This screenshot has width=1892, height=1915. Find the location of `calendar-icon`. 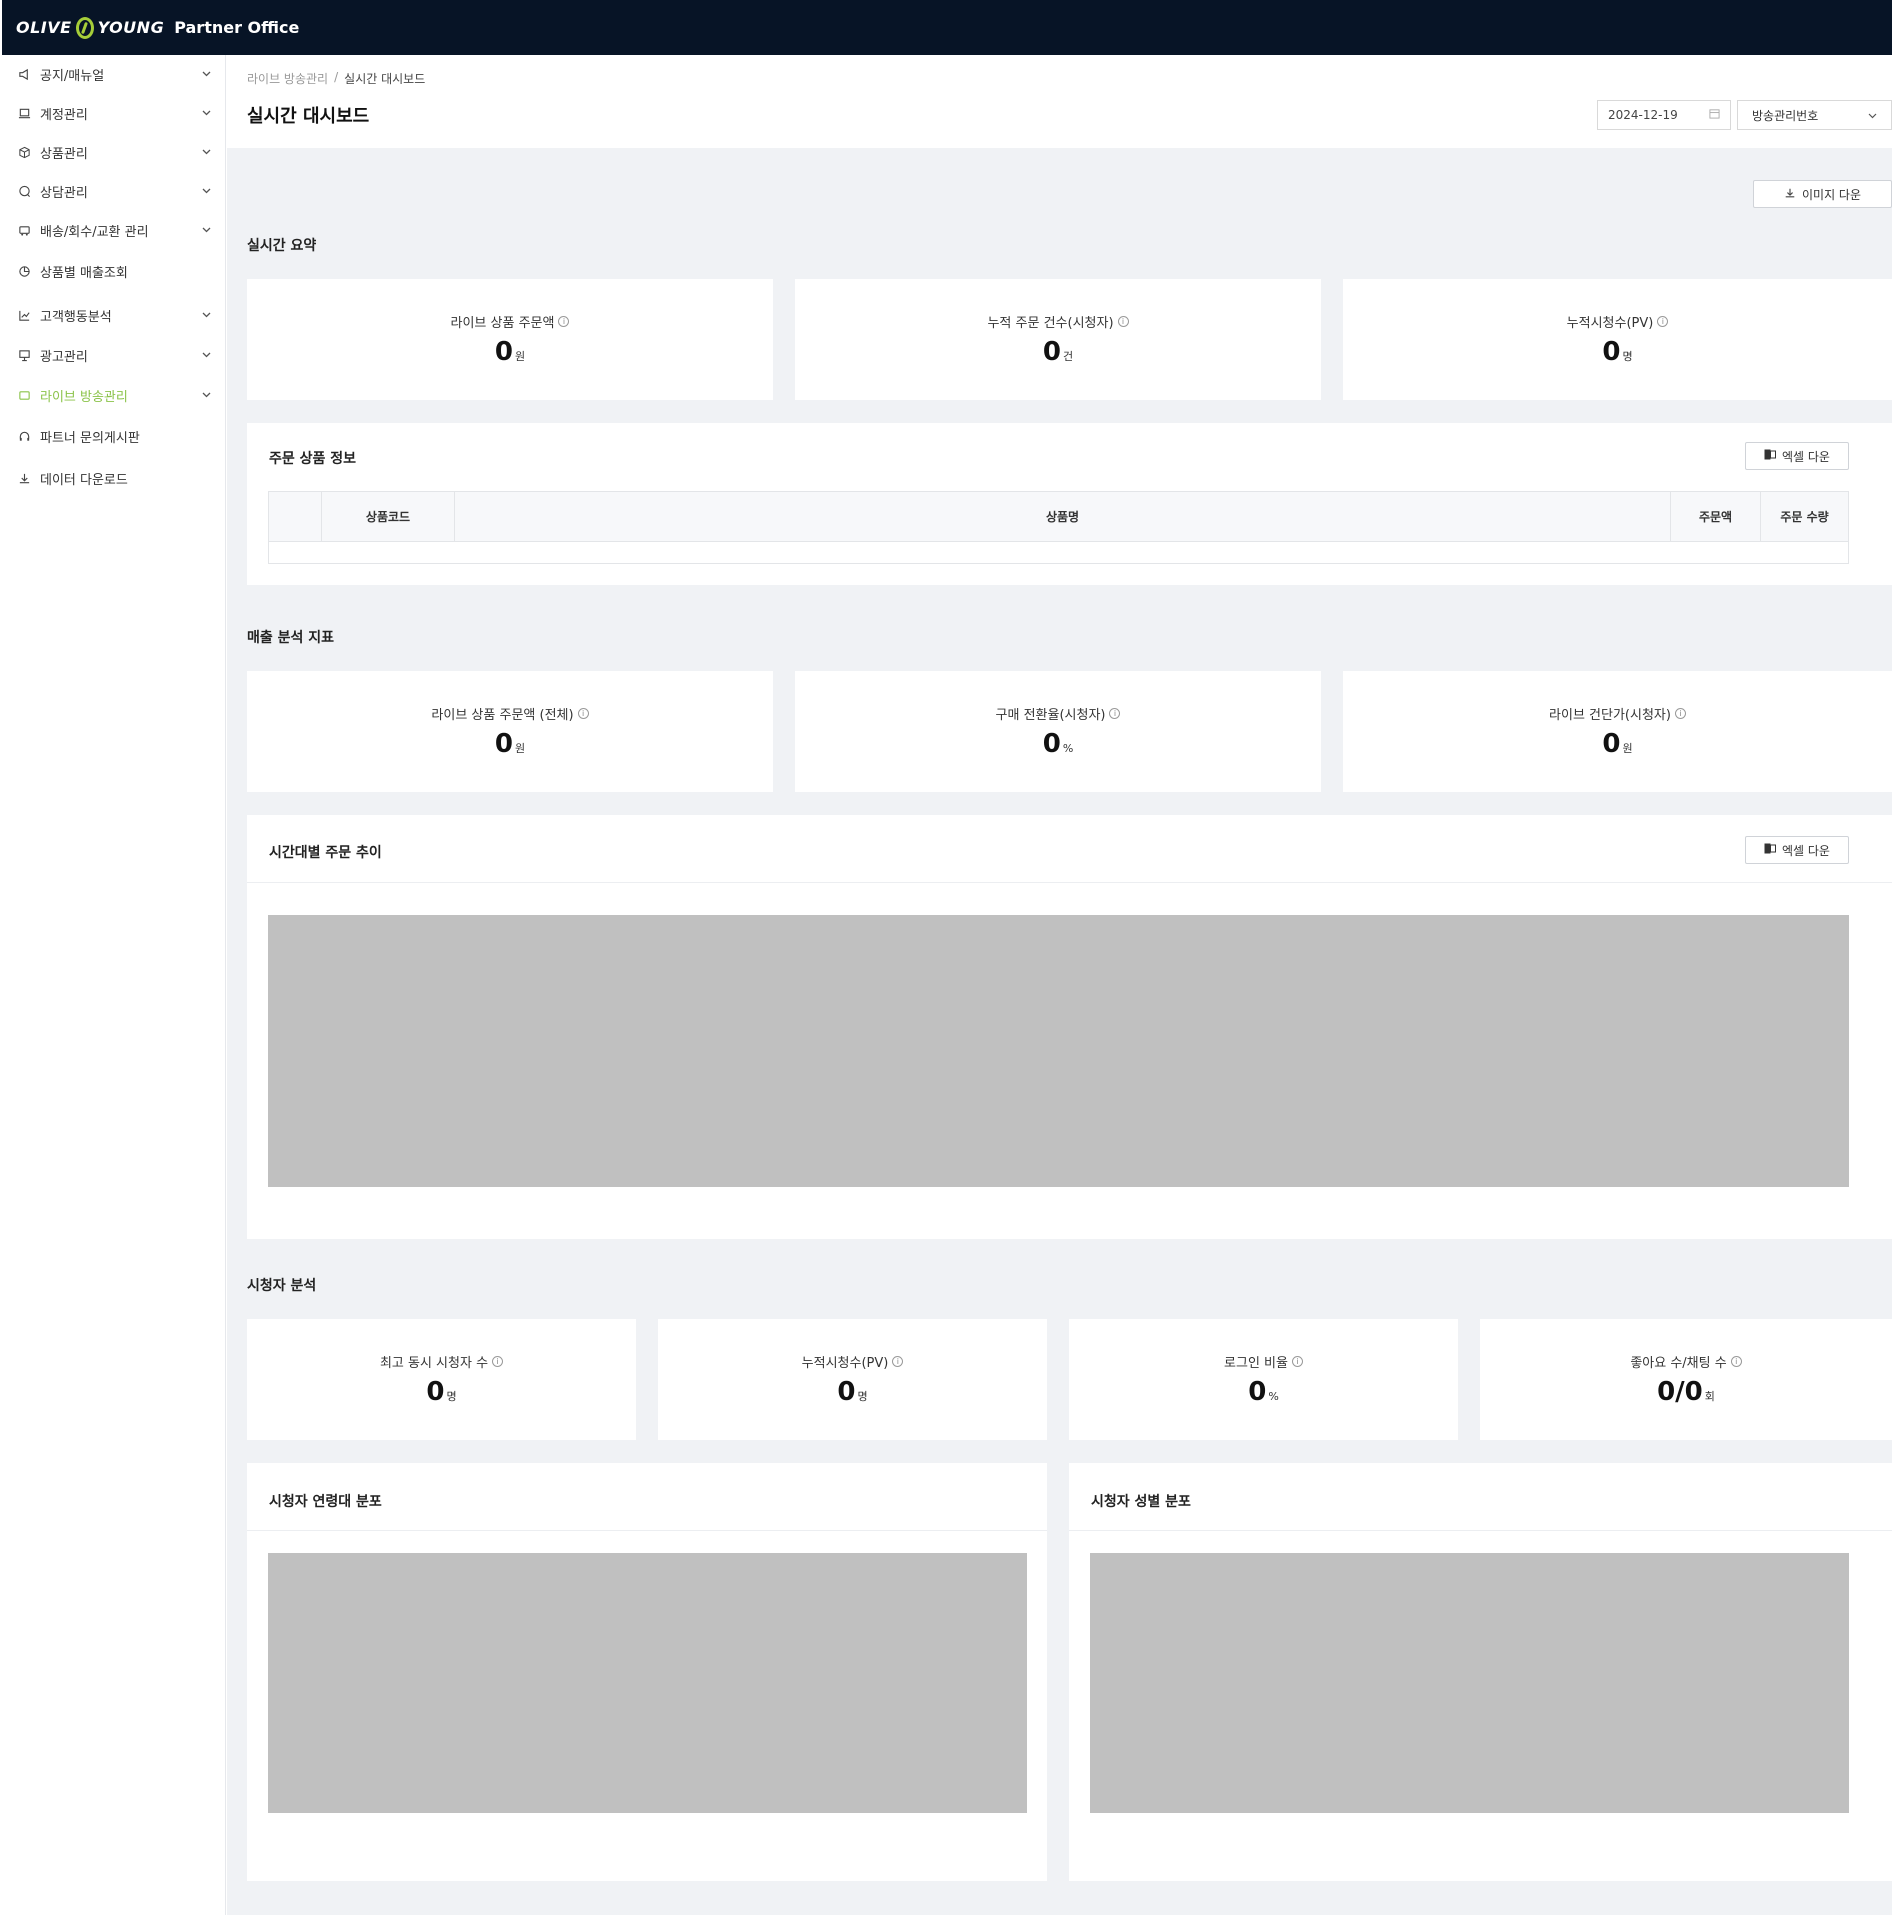

calendar-icon is located at coordinates (1714, 115).